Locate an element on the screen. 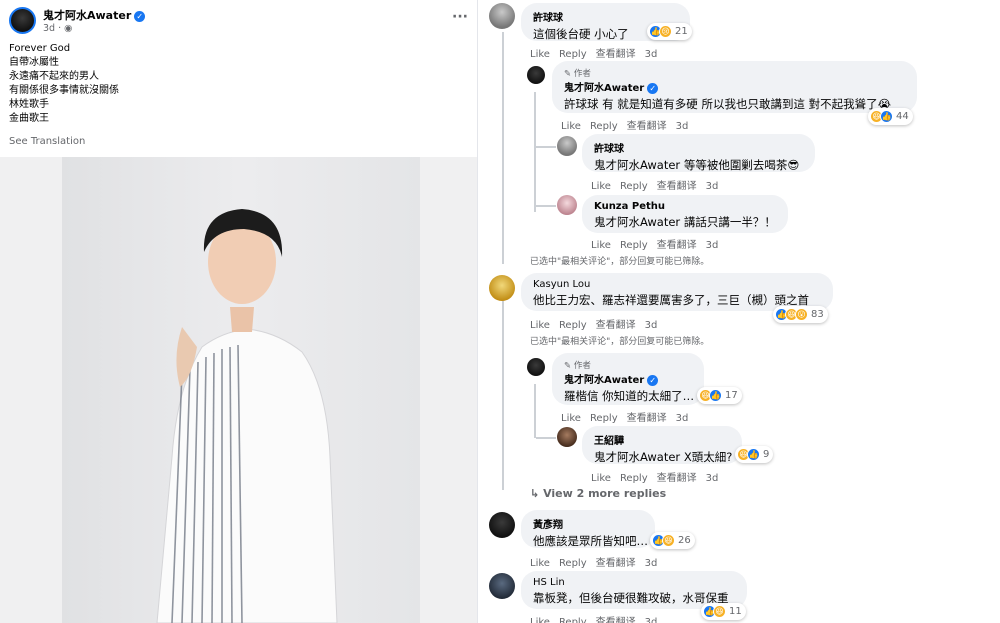  reaction-badge: 😆 👍 9 is located at coordinates (754, 454).